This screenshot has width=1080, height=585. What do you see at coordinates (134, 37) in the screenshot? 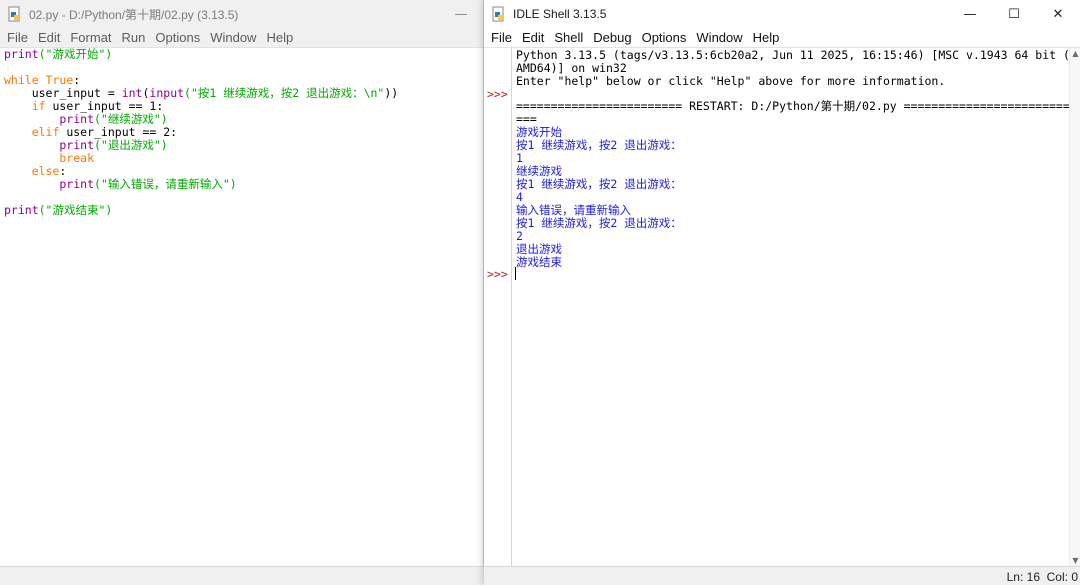
I see `editor-menu-run: Run` at bounding box center [134, 37].